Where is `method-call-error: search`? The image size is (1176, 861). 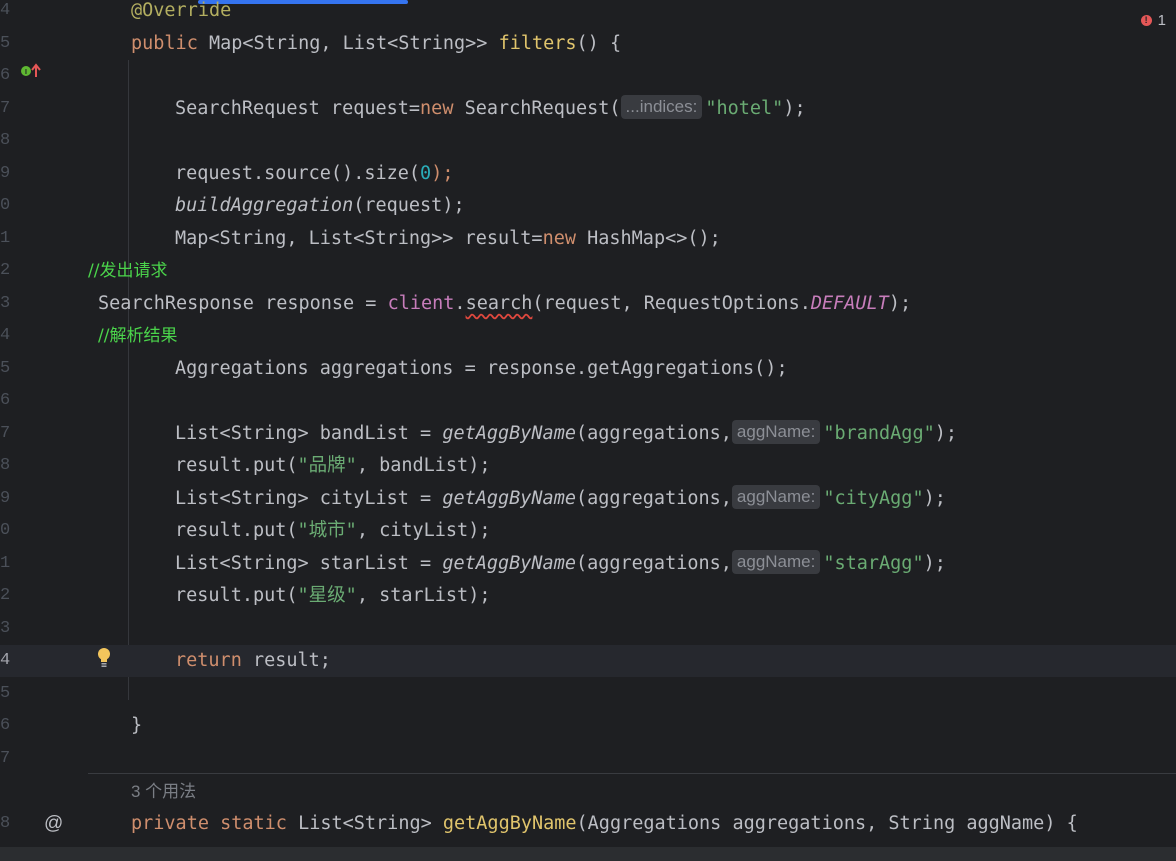
method-call-error: search is located at coordinates (499, 303).